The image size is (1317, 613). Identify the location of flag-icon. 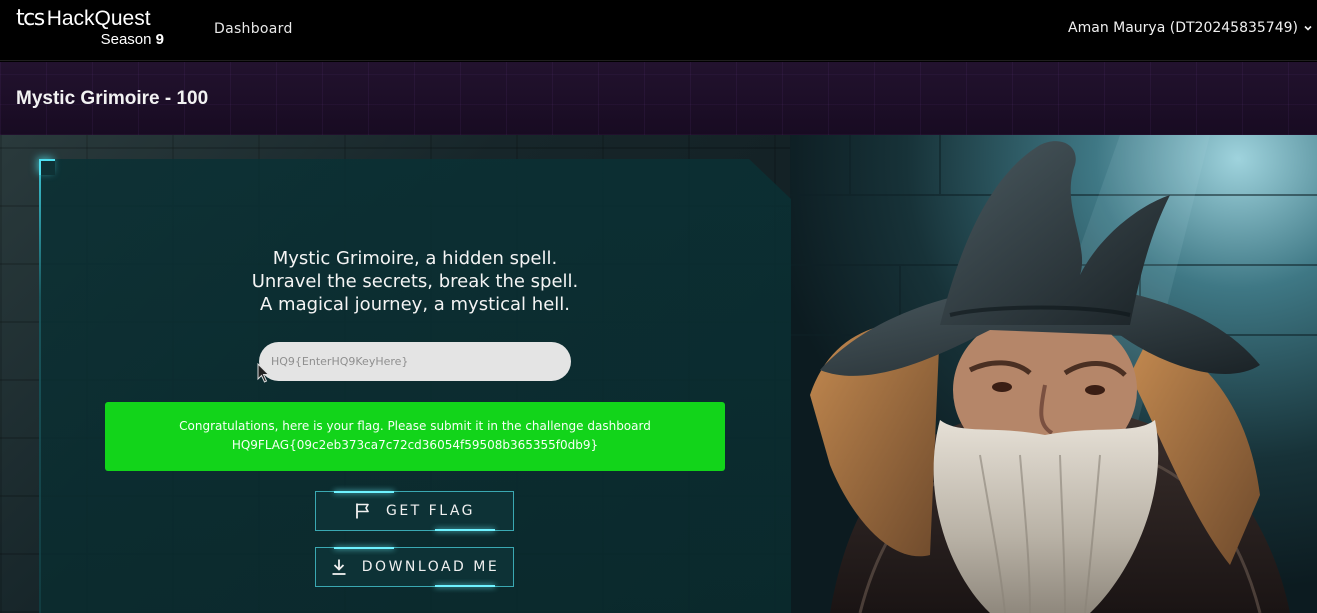
(362, 511).